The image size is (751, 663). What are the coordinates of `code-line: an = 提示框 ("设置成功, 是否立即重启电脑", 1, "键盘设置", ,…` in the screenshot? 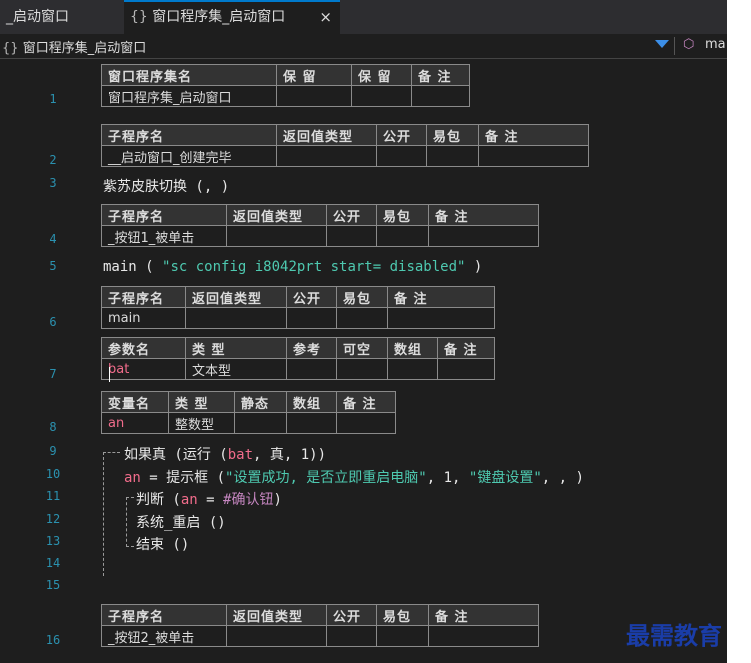 It's located at (354, 477).